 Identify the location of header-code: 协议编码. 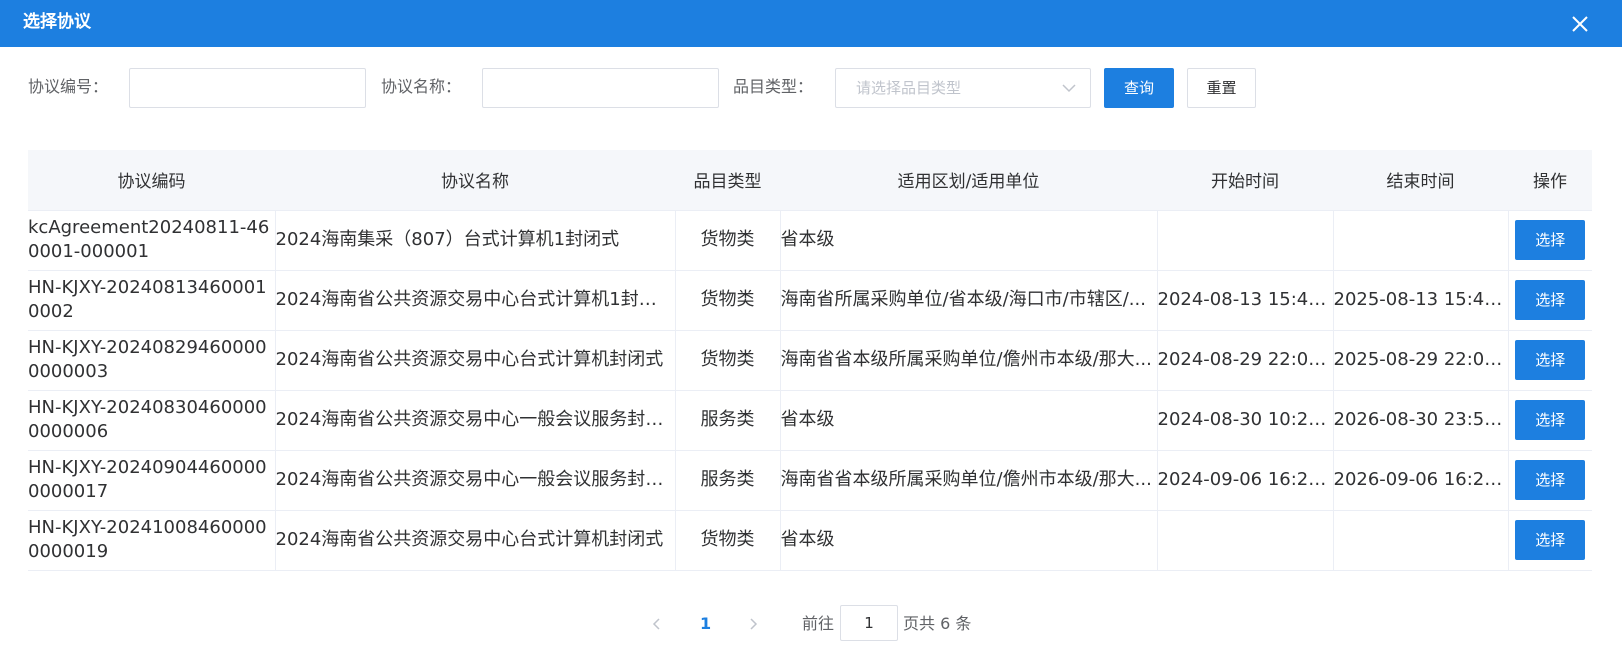
(151, 180).